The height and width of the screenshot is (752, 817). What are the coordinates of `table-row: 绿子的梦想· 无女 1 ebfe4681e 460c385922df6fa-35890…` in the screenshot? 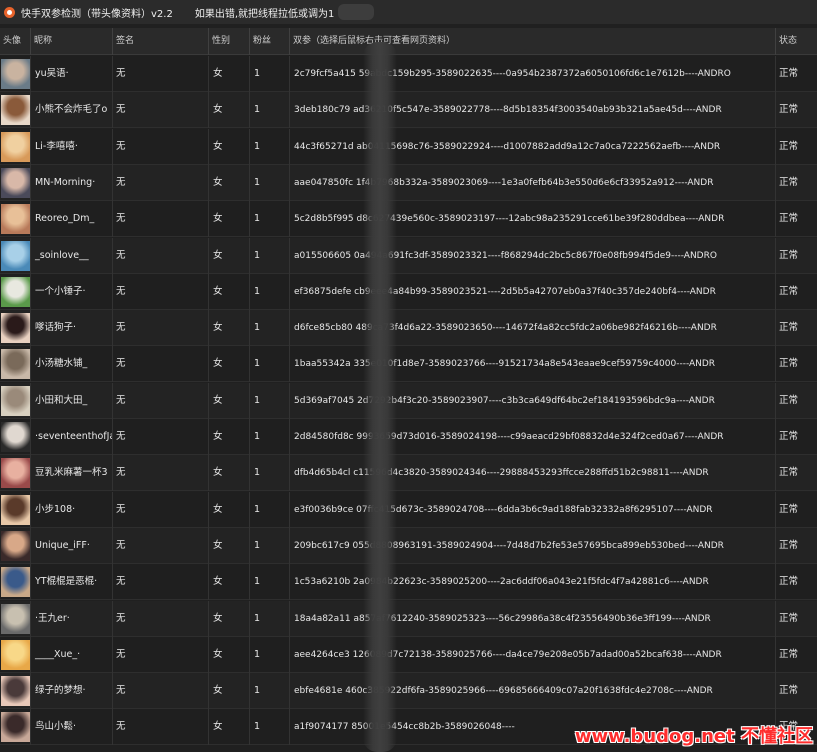 It's located at (408, 691).